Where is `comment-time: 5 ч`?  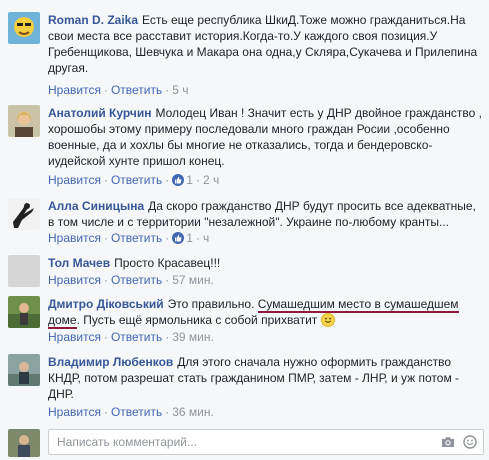 comment-time: 5 ч is located at coordinates (180, 90).